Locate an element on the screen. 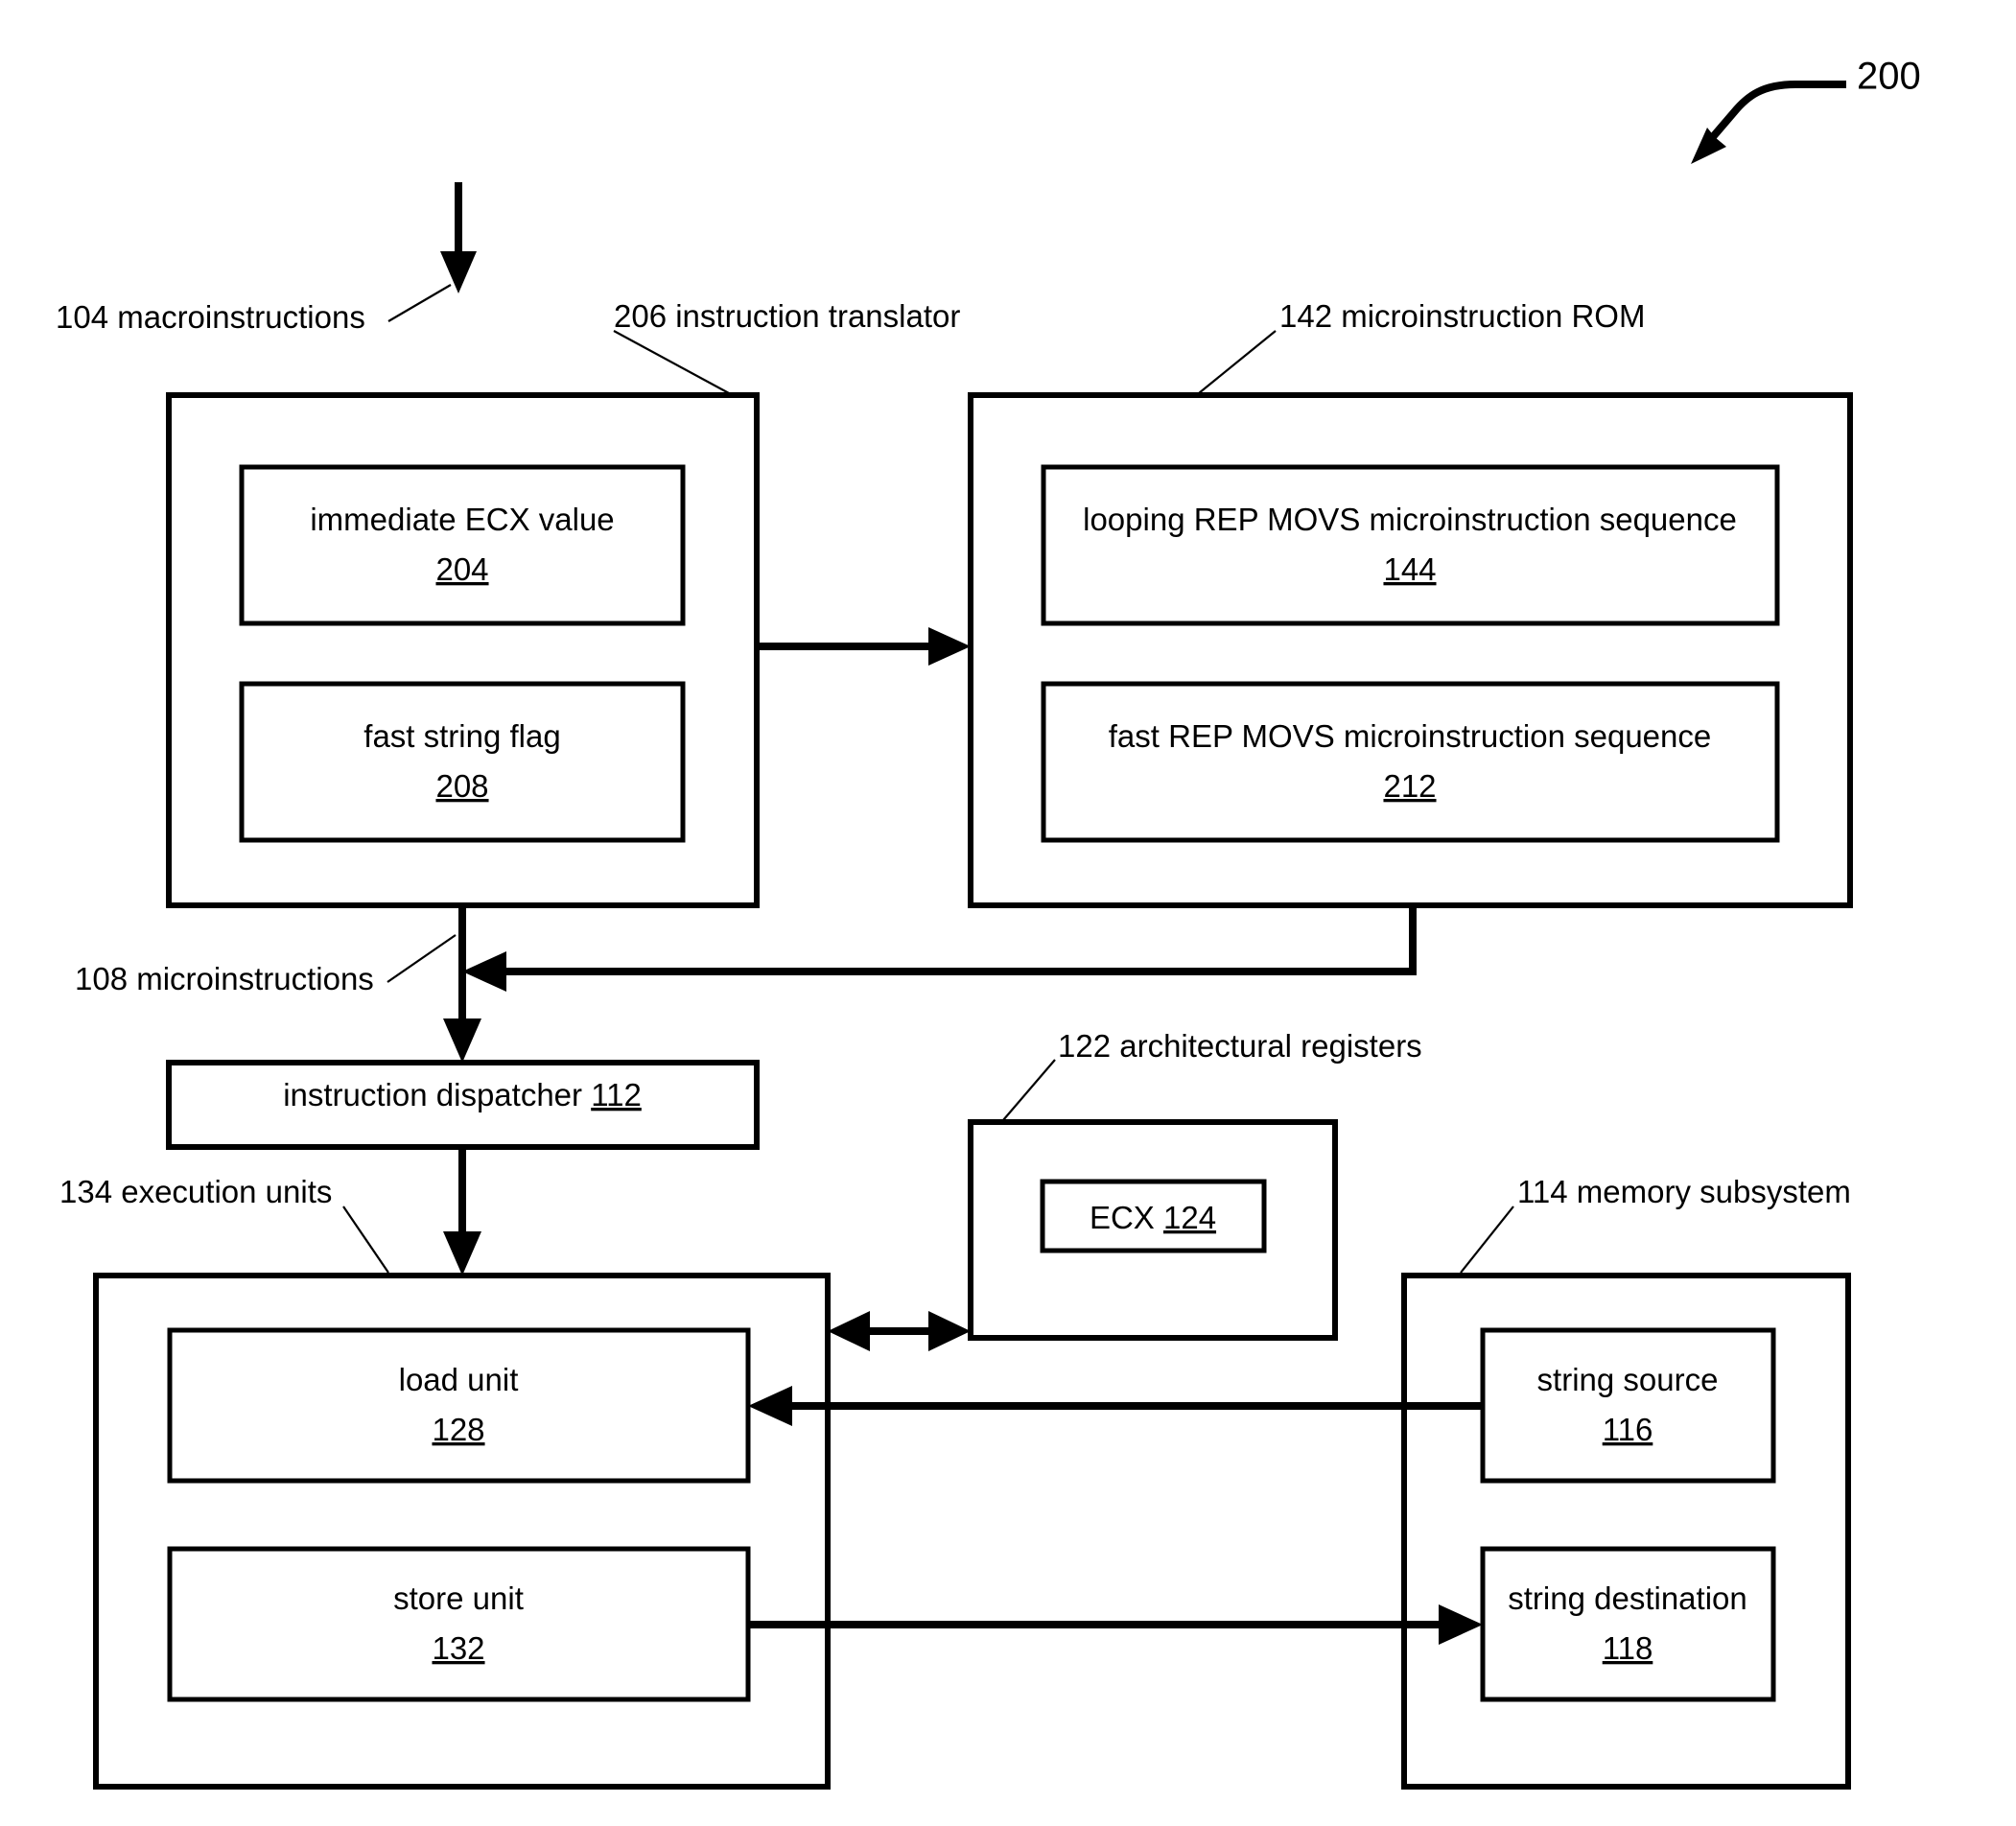 The image size is (2016, 1826). fast-rep-movs-title: fast REP MOVS microinstruction sequence is located at coordinates (1410, 736).